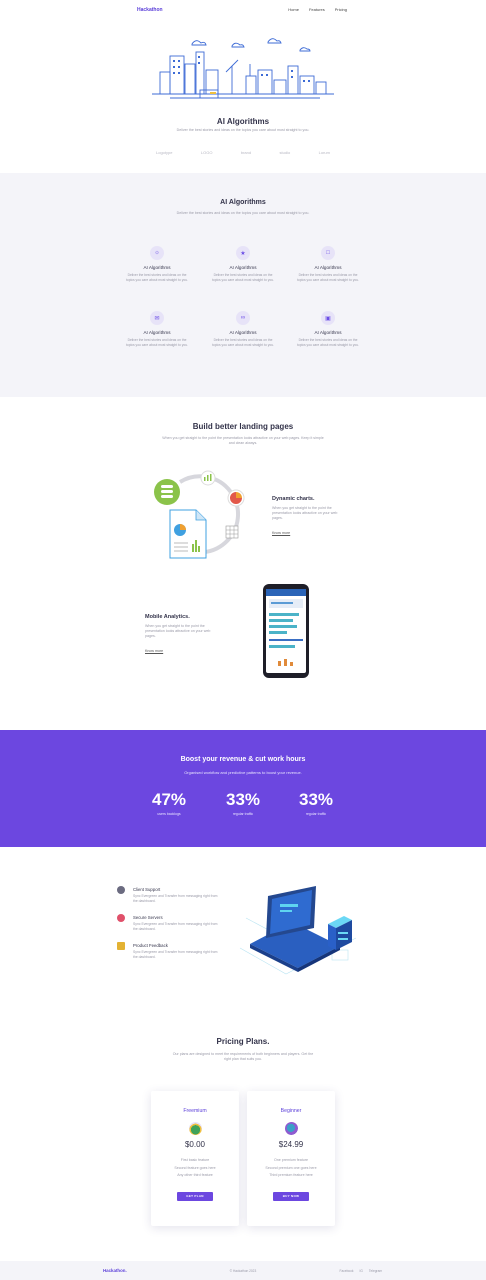 This screenshot has height=1280, width=486. I want to click on phone-mockup, so click(286, 631).